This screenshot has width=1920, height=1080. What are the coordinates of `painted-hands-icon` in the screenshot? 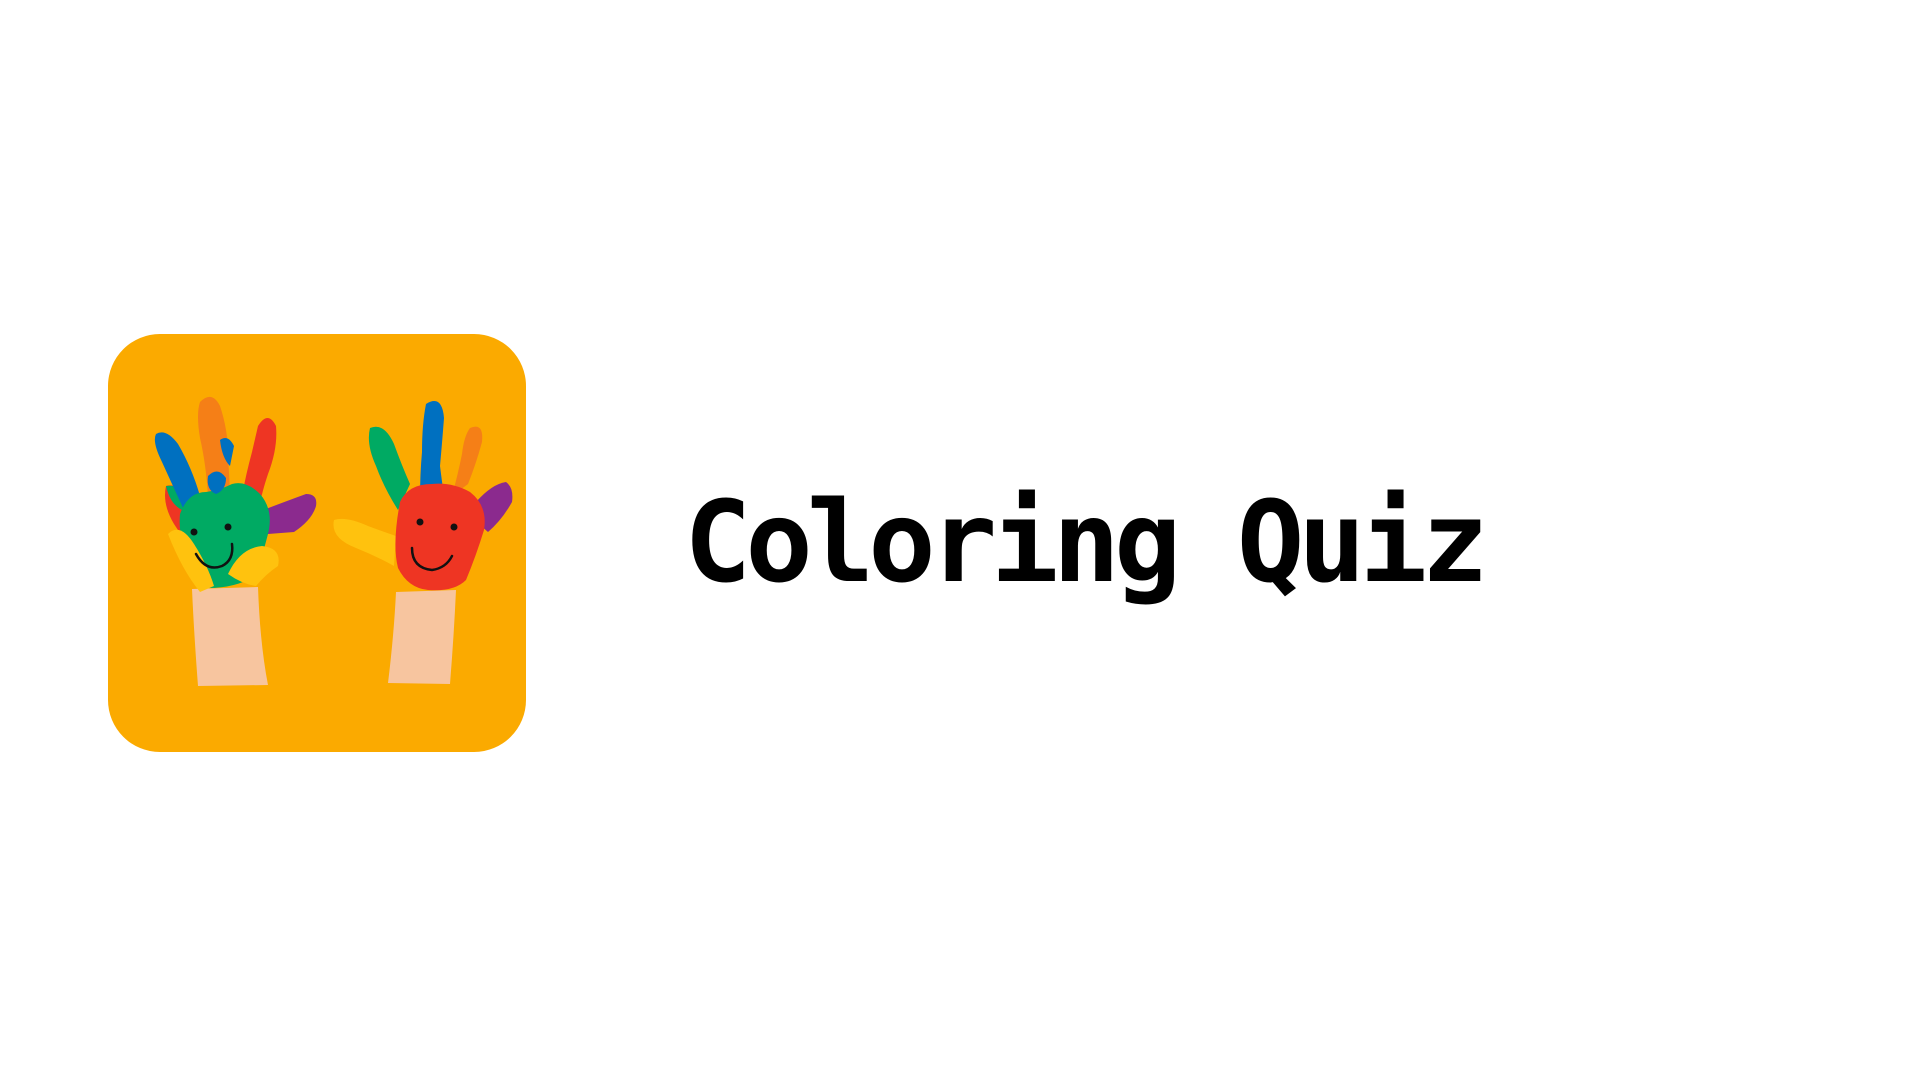 It's located at (333, 541).